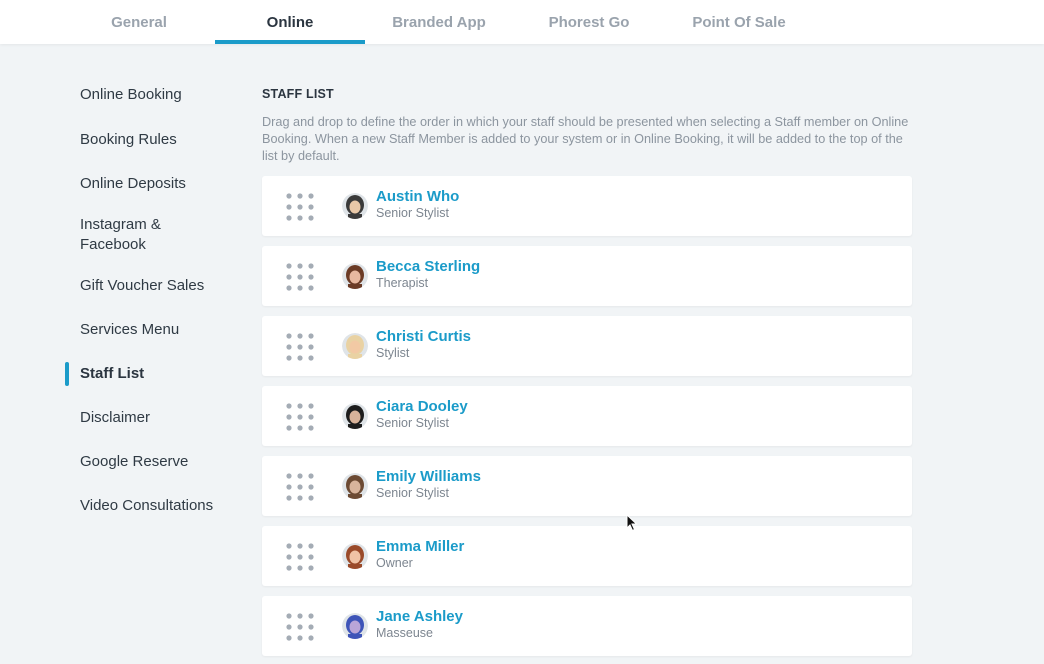  What do you see at coordinates (632, 523) in the screenshot?
I see `mouse-pointer-icon` at bounding box center [632, 523].